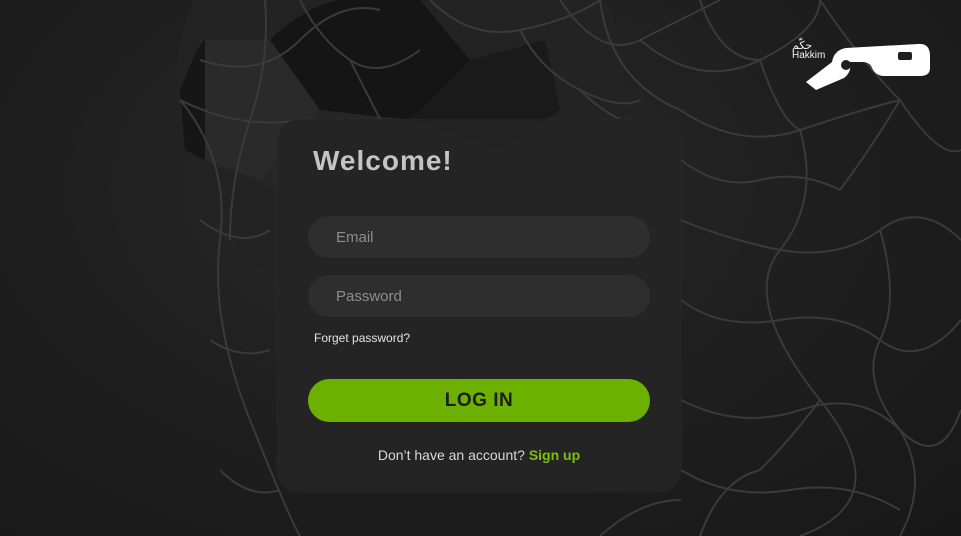 This screenshot has width=961, height=536. I want to click on email-field, so click(479, 237).